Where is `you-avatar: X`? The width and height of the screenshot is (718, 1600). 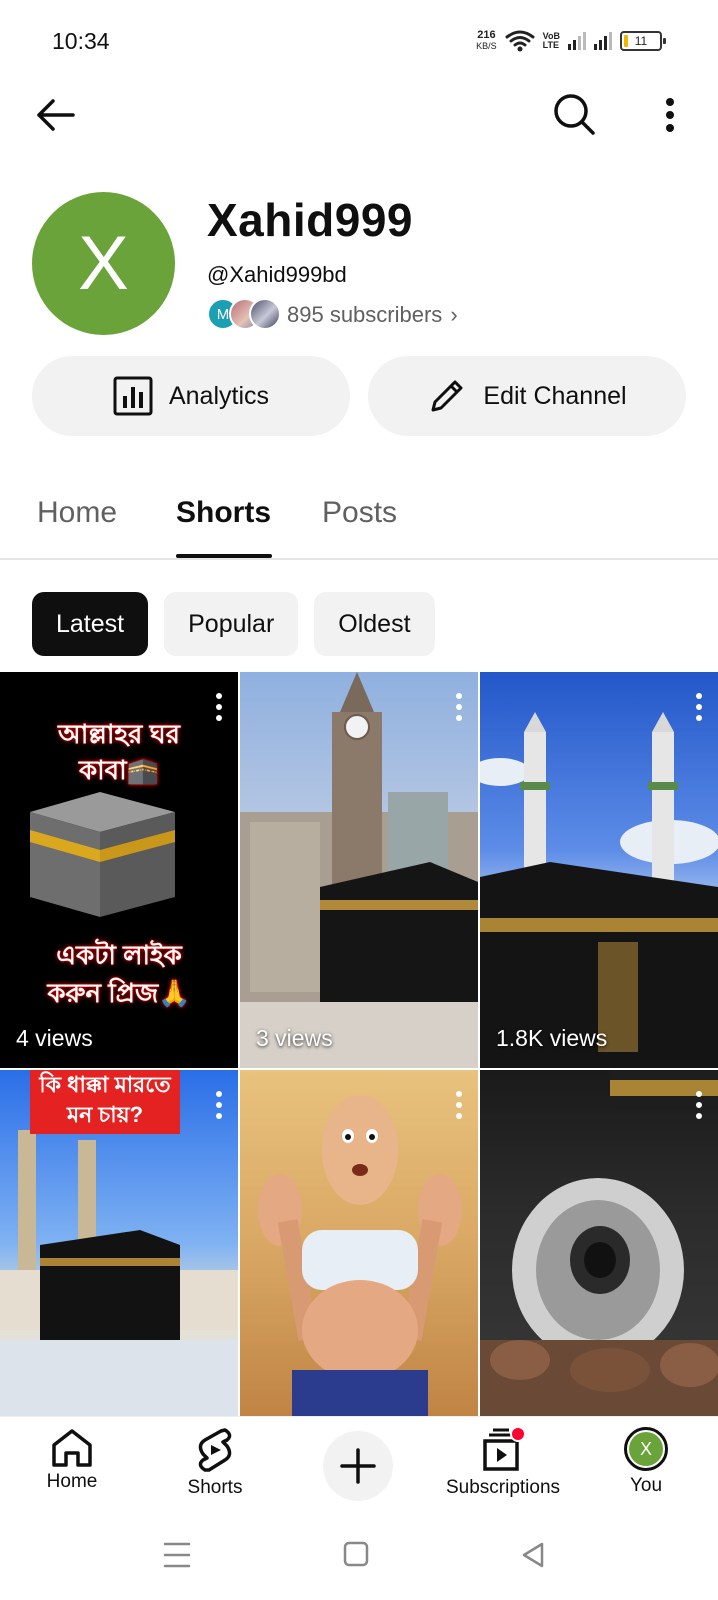 you-avatar: X is located at coordinates (646, 1449).